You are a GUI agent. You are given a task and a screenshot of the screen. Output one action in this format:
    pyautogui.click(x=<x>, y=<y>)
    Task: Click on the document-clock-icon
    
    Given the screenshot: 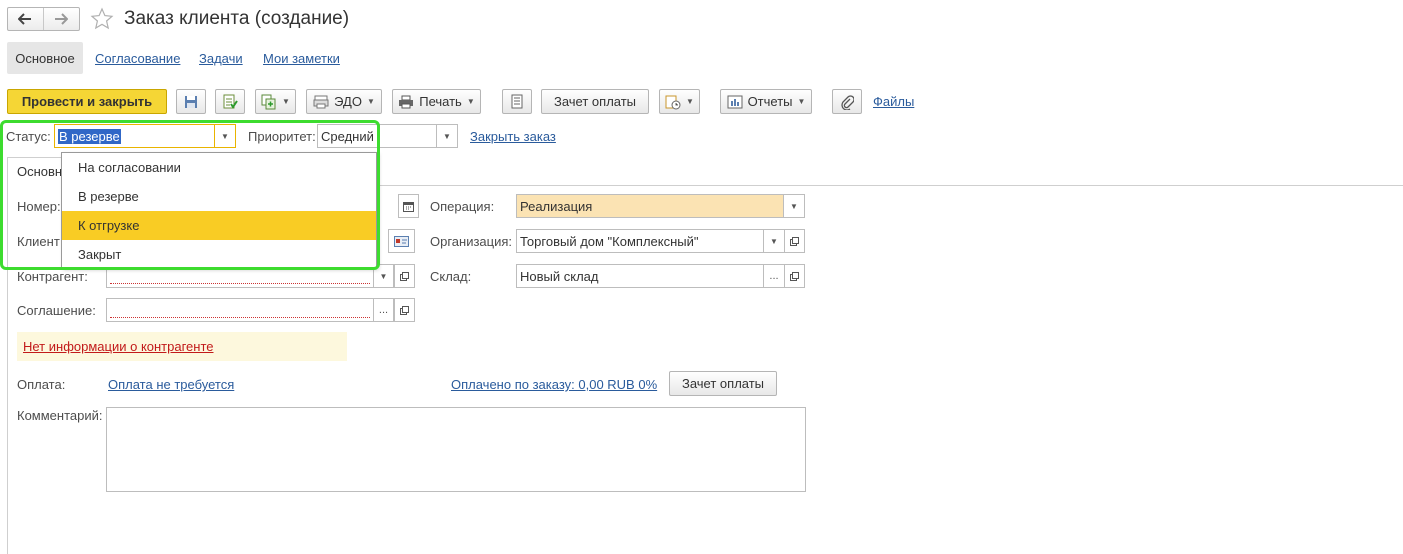 What is the action you would take?
    pyautogui.click(x=673, y=102)
    